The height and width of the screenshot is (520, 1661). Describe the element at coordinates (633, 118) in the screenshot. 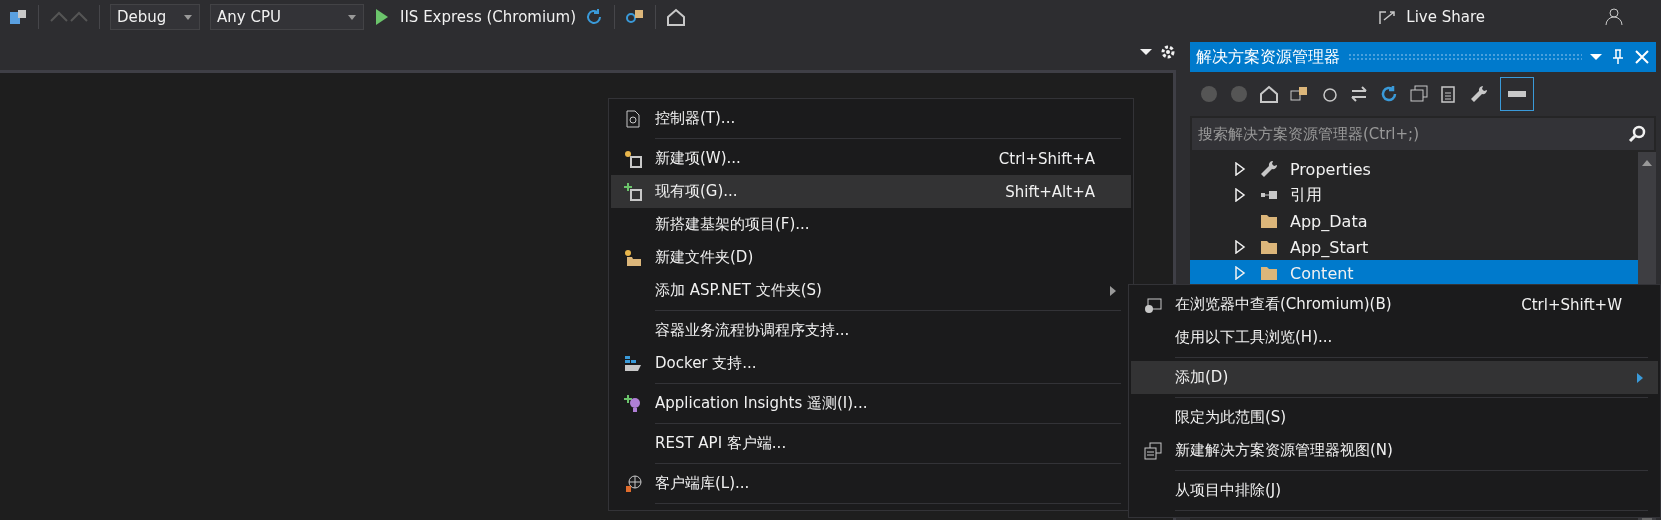

I see `document-icon` at that location.